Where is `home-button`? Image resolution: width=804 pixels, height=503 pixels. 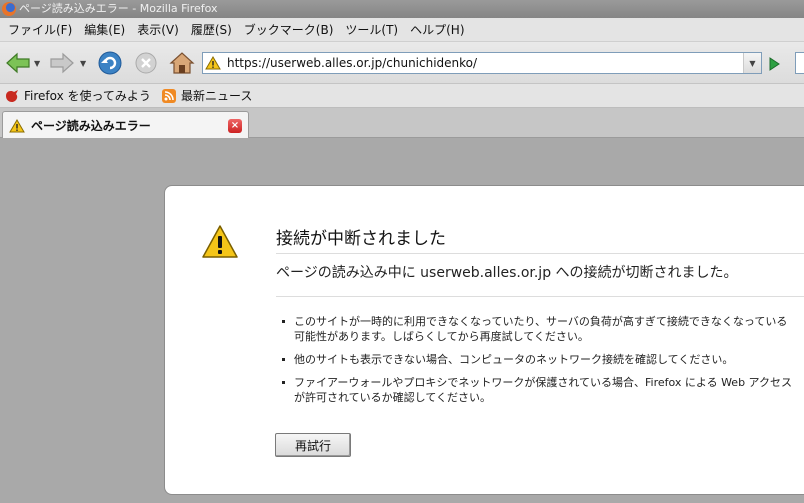
home-button is located at coordinates (182, 63).